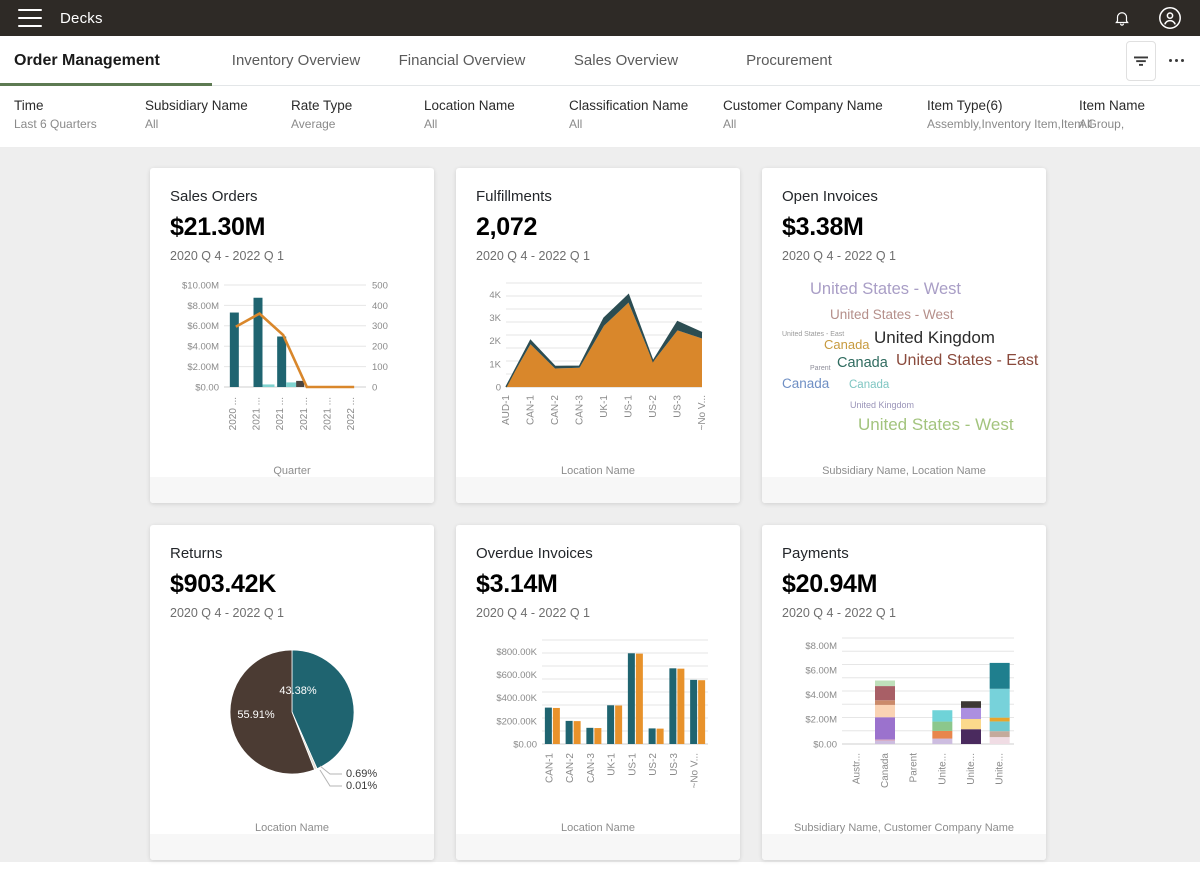 Image resolution: width=1200 pixels, height=870 pixels. Describe the element at coordinates (196, 553) in the screenshot. I see `card-title: Returns` at that location.